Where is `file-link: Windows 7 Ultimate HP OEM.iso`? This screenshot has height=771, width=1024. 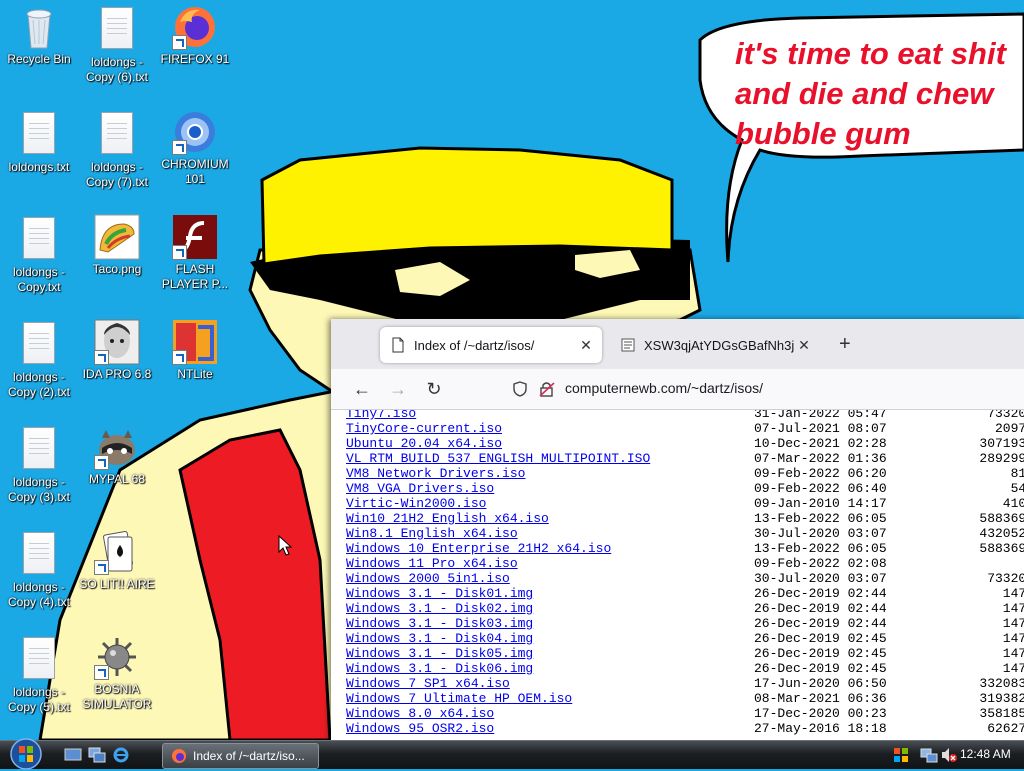 file-link: Windows 7 Ultimate HP OEM.iso is located at coordinates (459, 698).